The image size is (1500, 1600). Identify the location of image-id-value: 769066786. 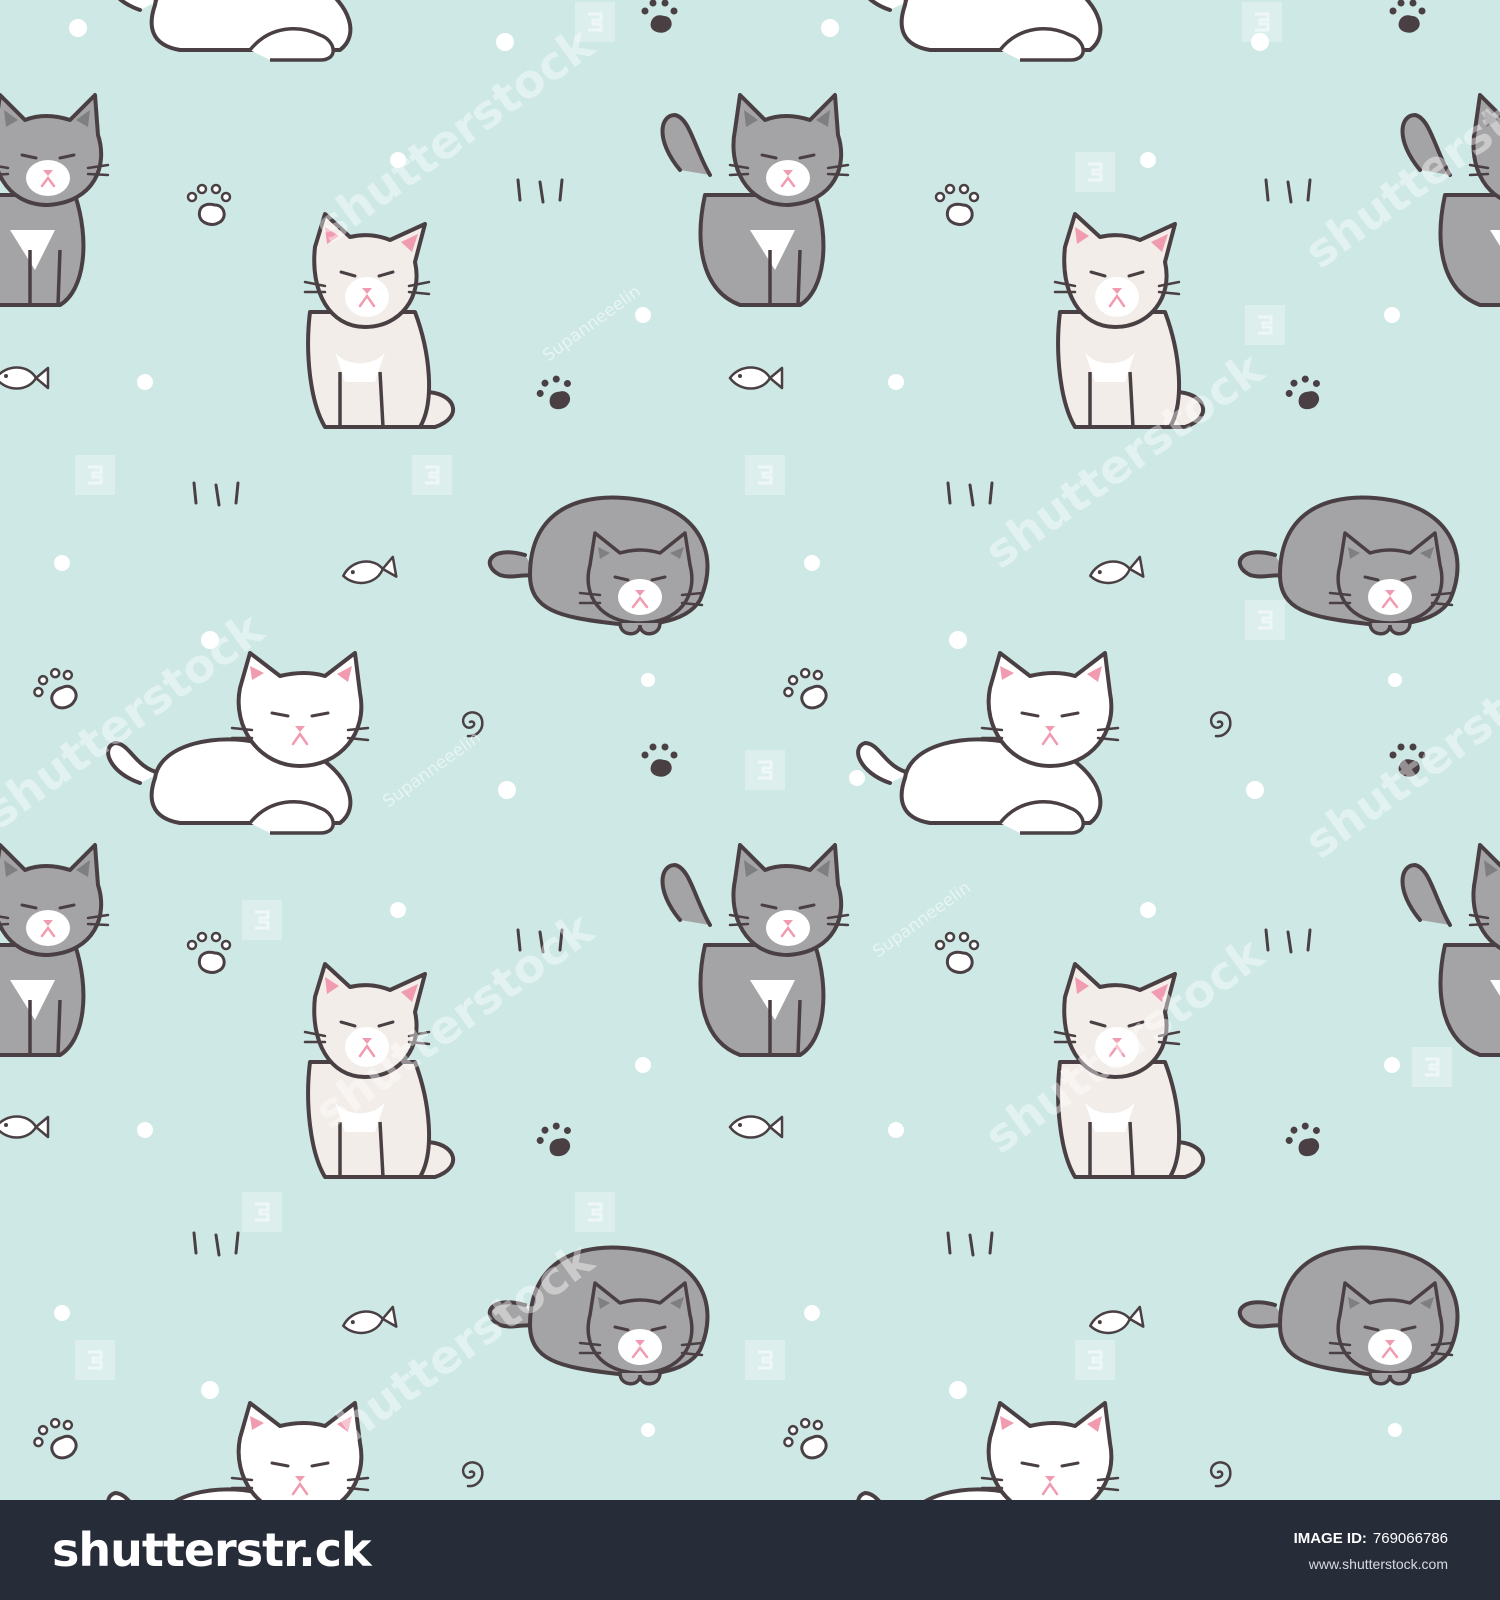
(1410, 1538).